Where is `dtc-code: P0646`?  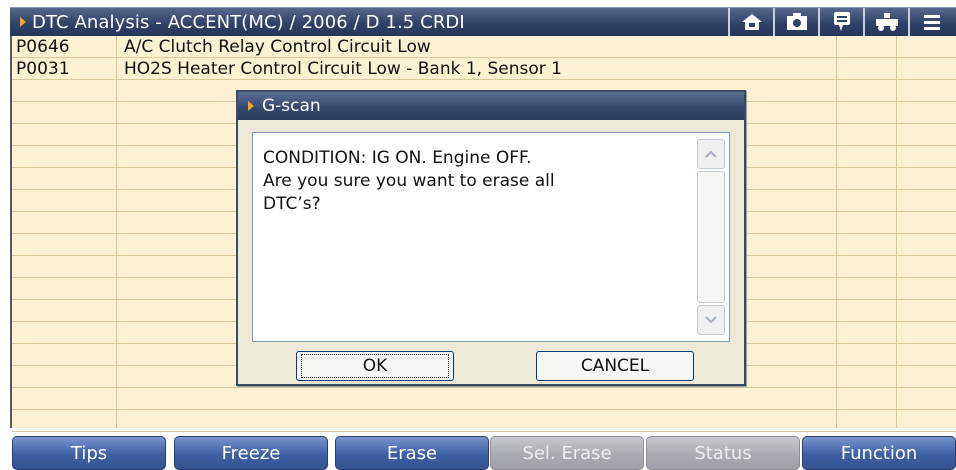
dtc-code: P0646 is located at coordinates (43, 47).